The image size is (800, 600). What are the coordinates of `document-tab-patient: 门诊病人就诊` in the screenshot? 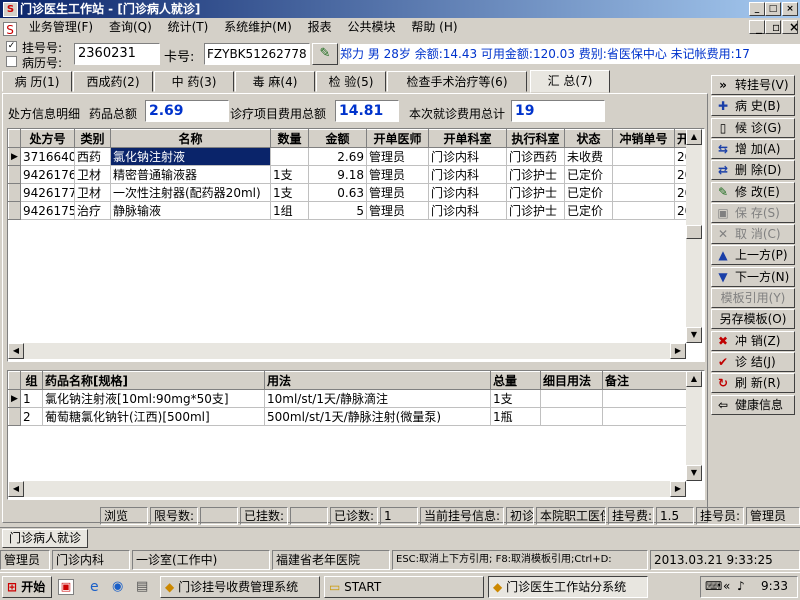 It's located at (45, 538).